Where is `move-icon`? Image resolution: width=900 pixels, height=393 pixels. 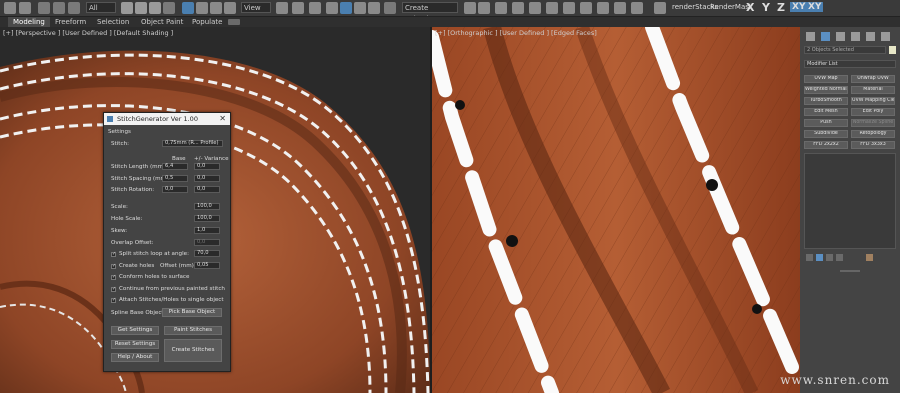 move-icon is located at coordinates (188, 8).